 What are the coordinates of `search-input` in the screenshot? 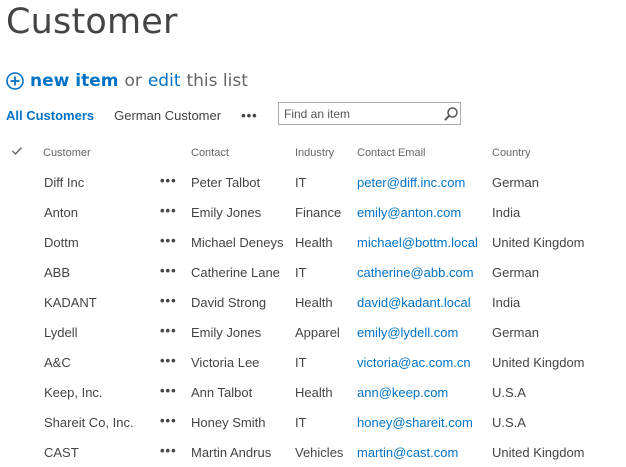 It's located at (359, 113).